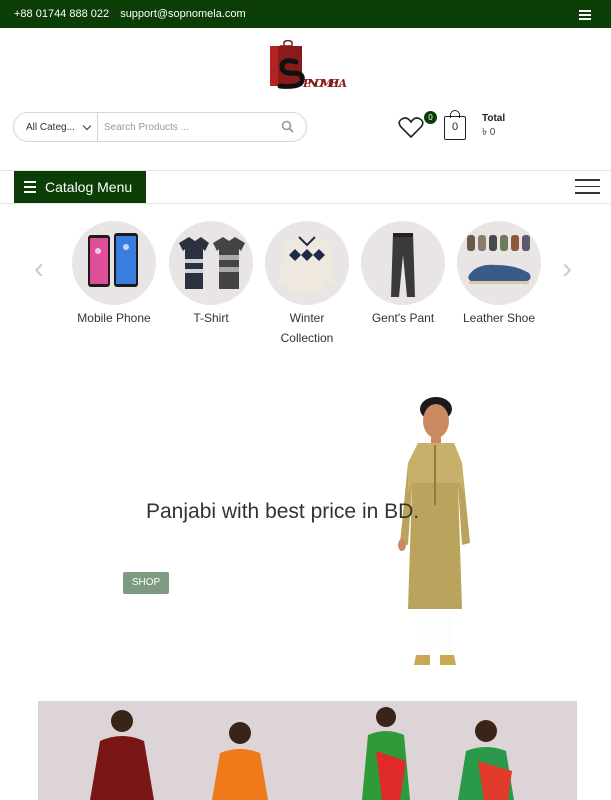  What do you see at coordinates (30, 188) in the screenshot?
I see `menu-icon` at bounding box center [30, 188].